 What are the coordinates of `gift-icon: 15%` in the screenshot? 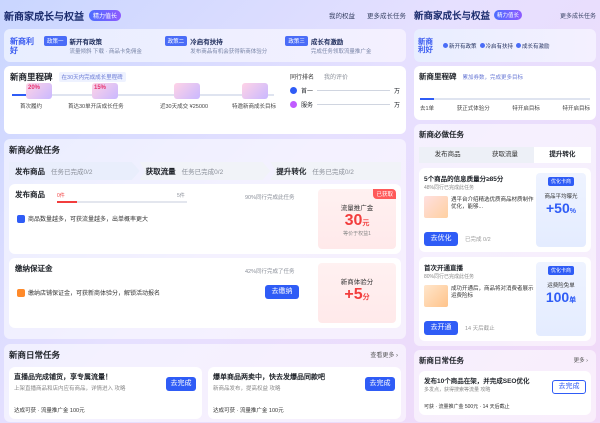 It's located at (105, 91).